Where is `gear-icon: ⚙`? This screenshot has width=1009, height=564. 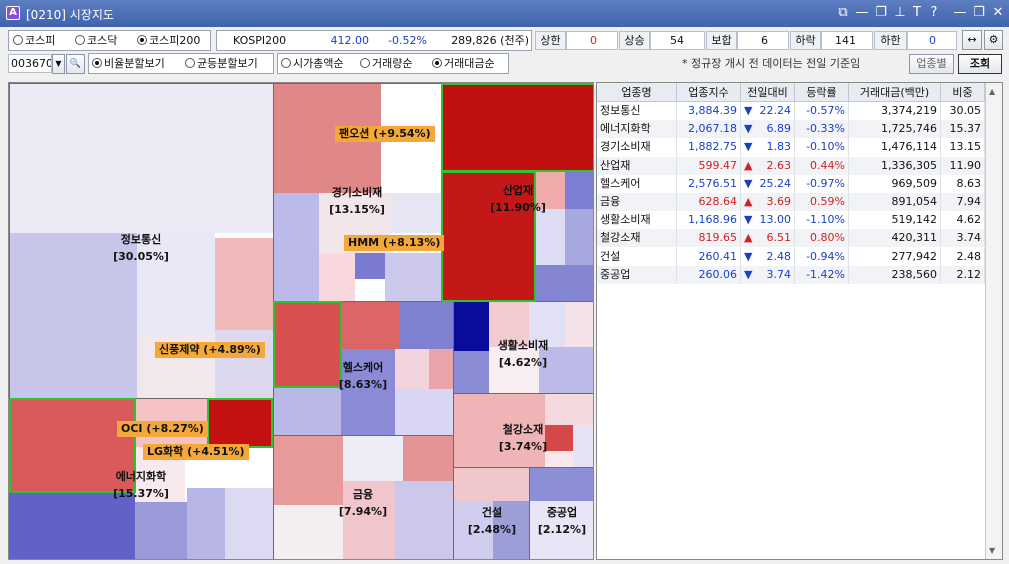 gear-icon: ⚙ is located at coordinates (993, 40).